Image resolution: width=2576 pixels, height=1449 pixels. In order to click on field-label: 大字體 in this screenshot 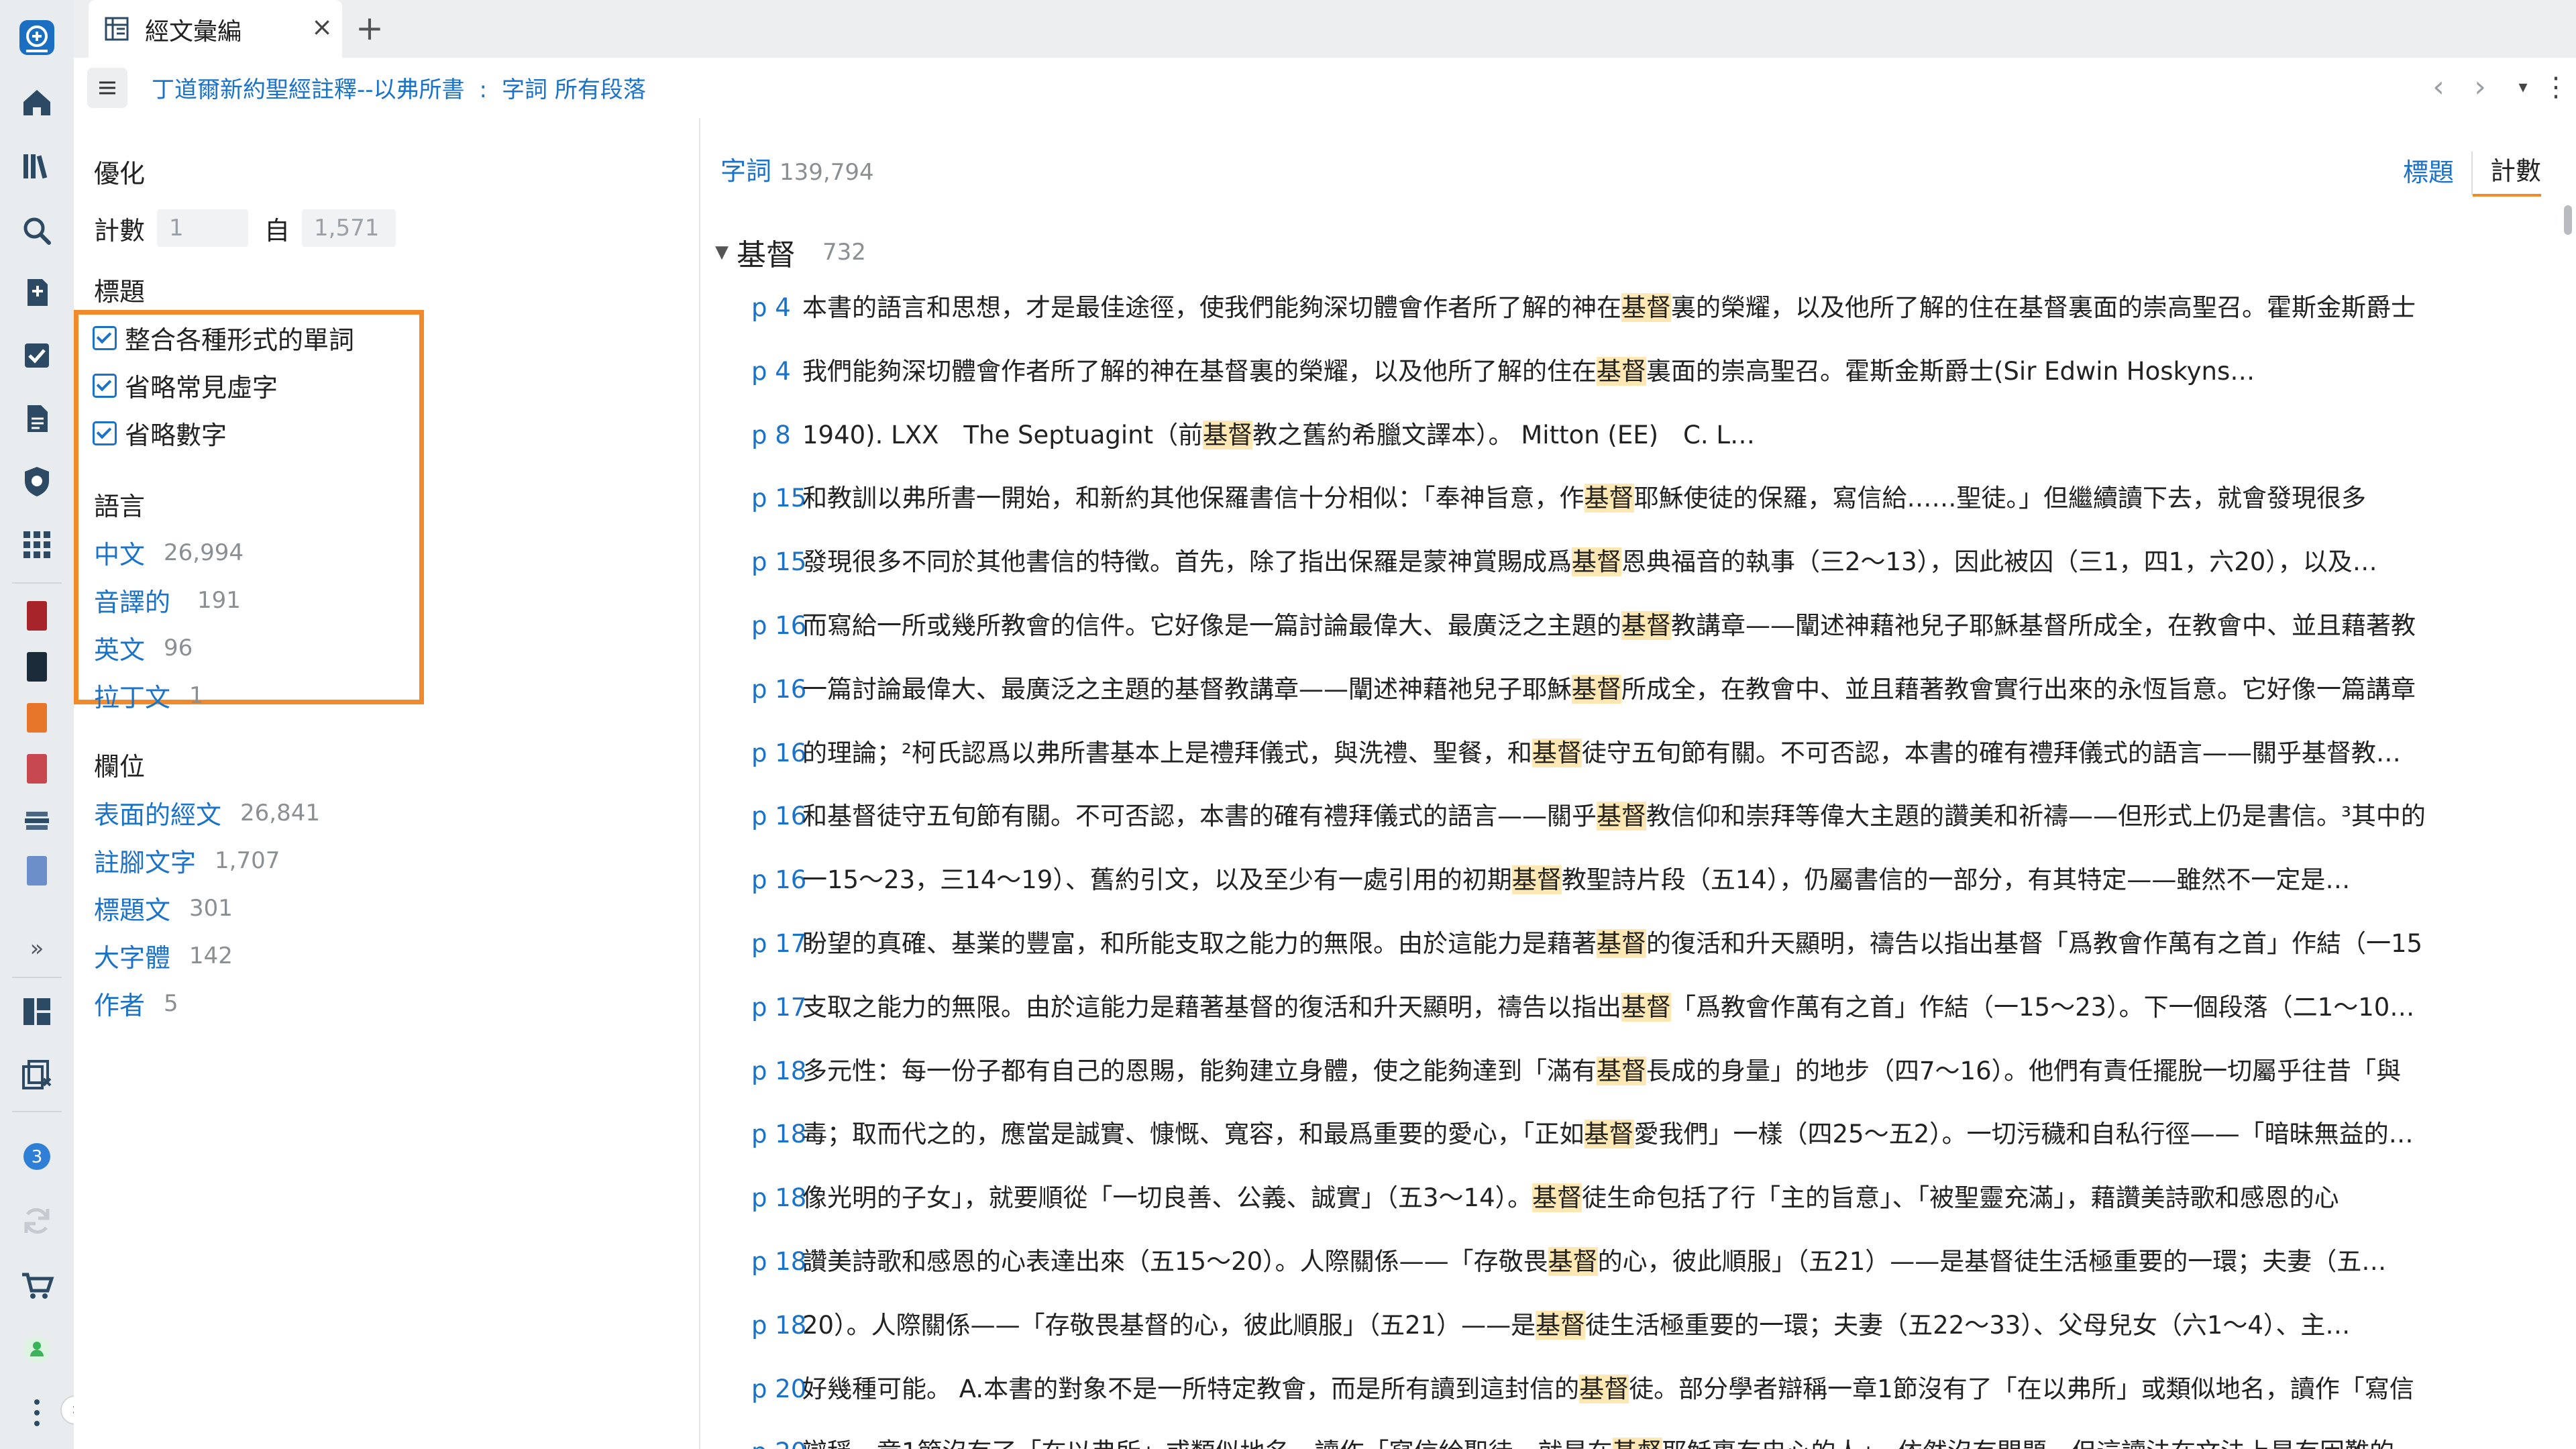, I will do `click(132, 955)`.